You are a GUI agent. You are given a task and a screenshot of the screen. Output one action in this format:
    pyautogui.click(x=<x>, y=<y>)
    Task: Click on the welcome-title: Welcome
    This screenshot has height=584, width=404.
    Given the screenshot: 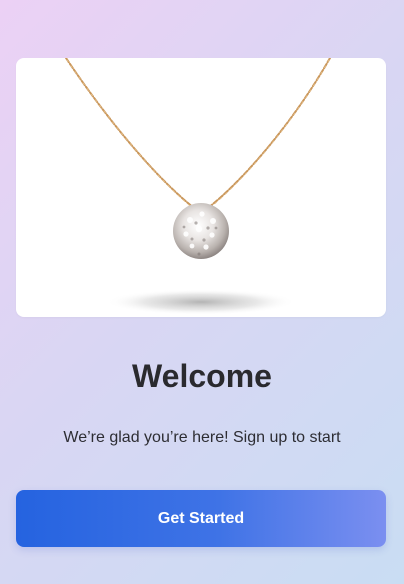 What is the action you would take?
    pyautogui.click(x=202, y=376)
    